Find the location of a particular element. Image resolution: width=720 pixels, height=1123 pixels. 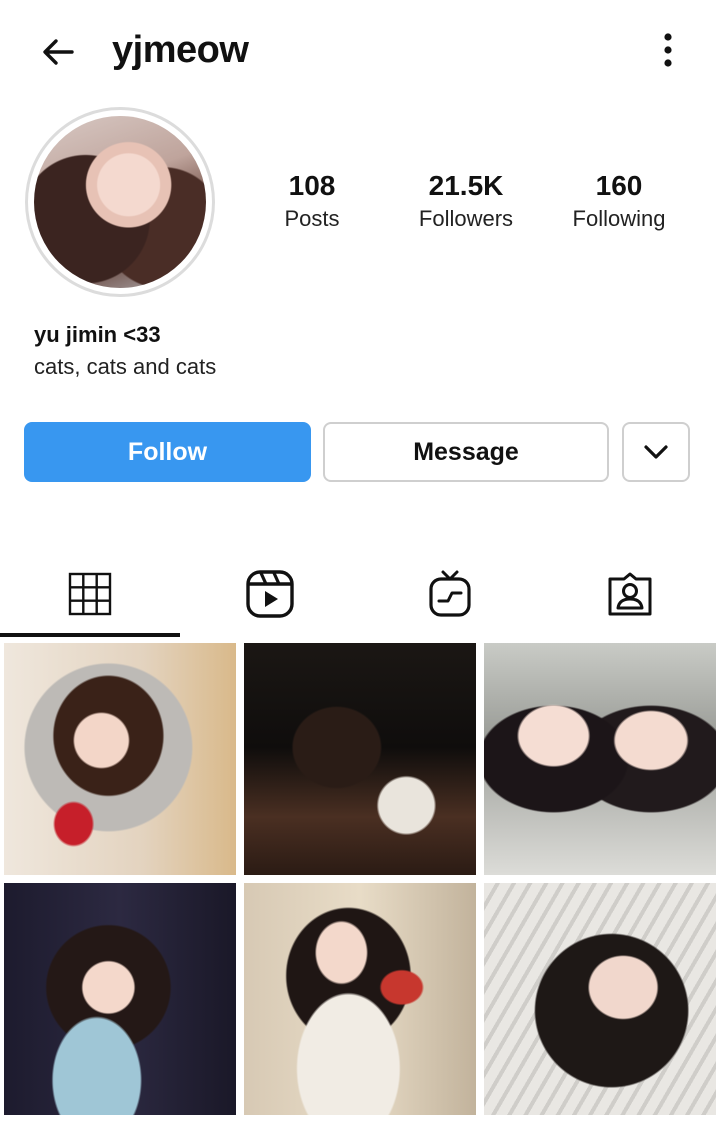

more-options-button is located at coordinates (668, 50).